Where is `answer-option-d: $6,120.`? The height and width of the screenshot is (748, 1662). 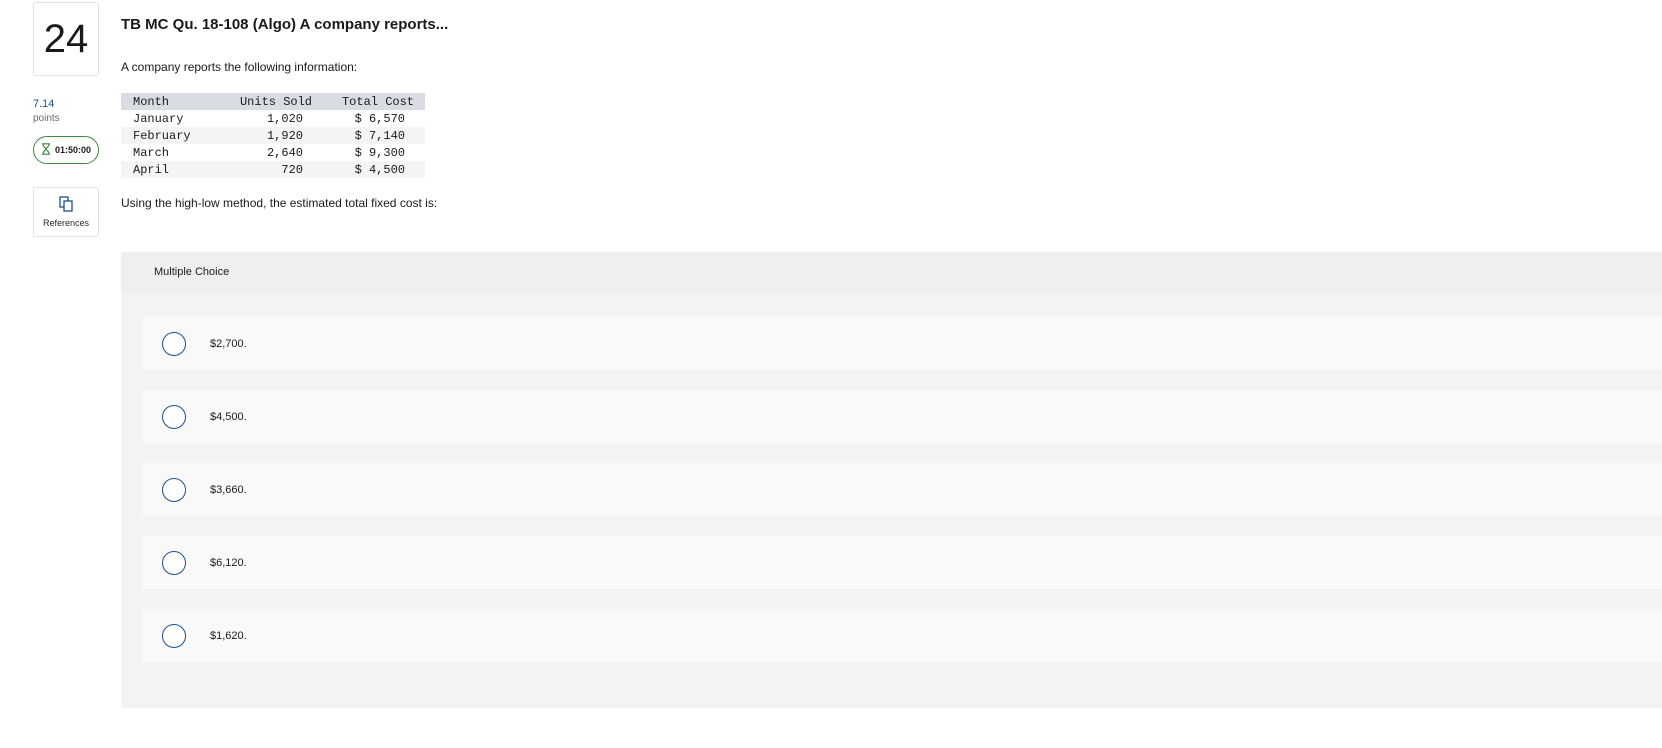 answer-option-d: $6,120. is located at coordinates (902, 562).